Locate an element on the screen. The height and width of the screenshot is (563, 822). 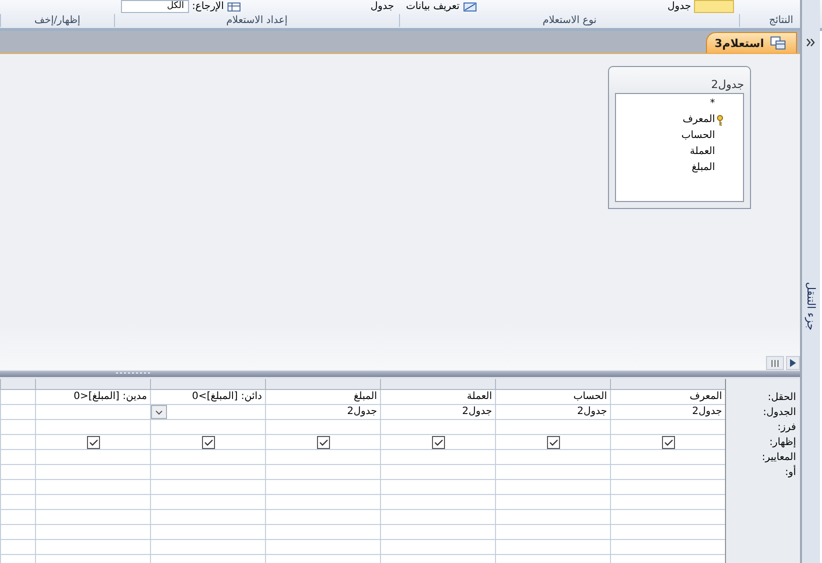
grid-cell: المعرف is located at coordinates (667, 397).